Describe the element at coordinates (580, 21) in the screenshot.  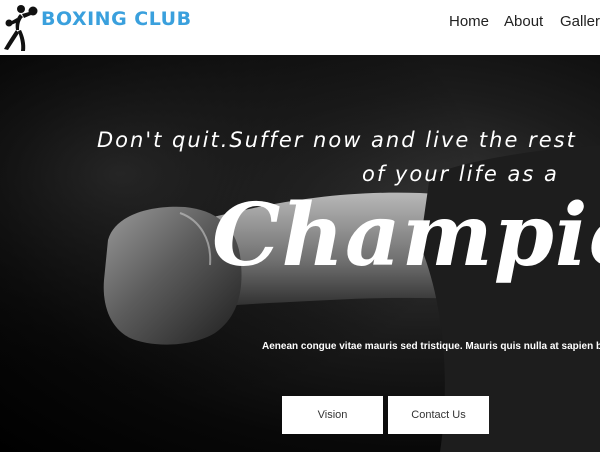
I see `nav-gallery: Gallery` at that location.